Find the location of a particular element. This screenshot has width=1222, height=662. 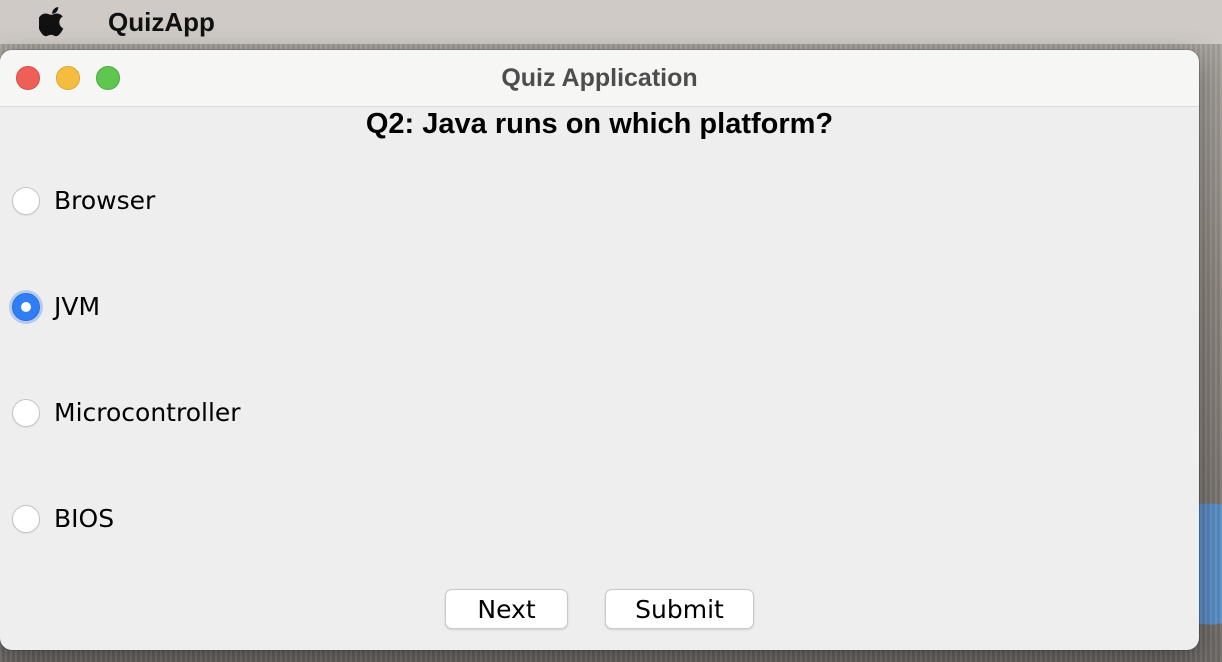

option-label: Browser is located at coordinates (105, 200).